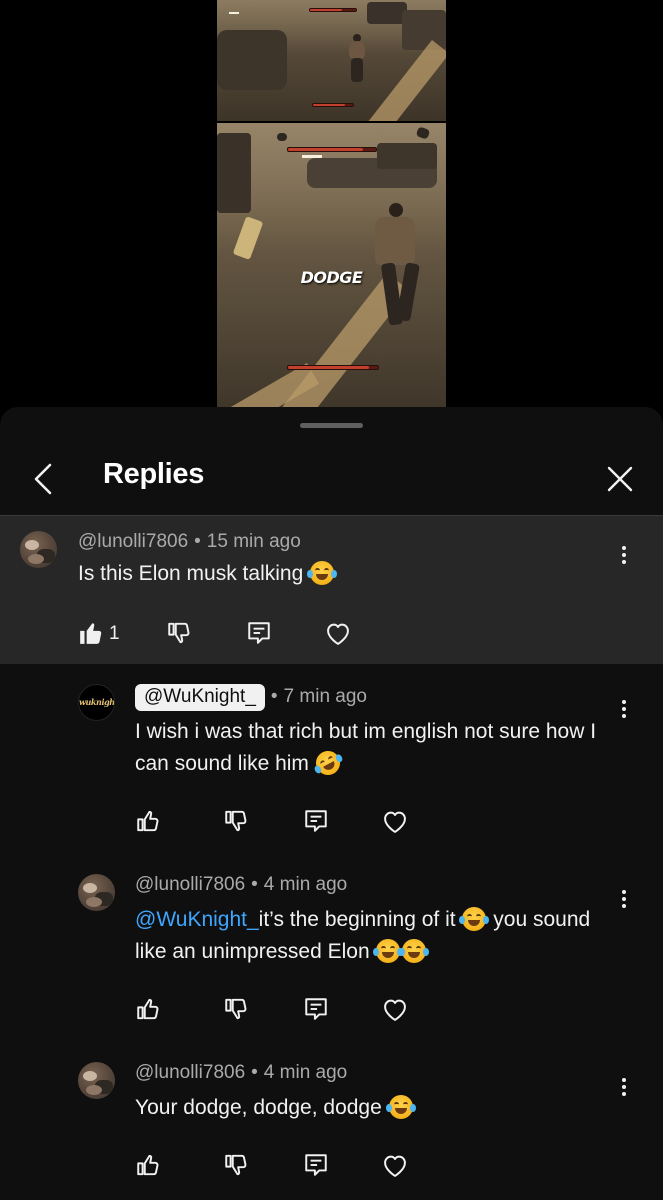 Image resolution: width=663 pixels, height=1200 pixels. Describe the element at coordinates (331, 60) in the screenshot. I see `video-frame-top` at that location.